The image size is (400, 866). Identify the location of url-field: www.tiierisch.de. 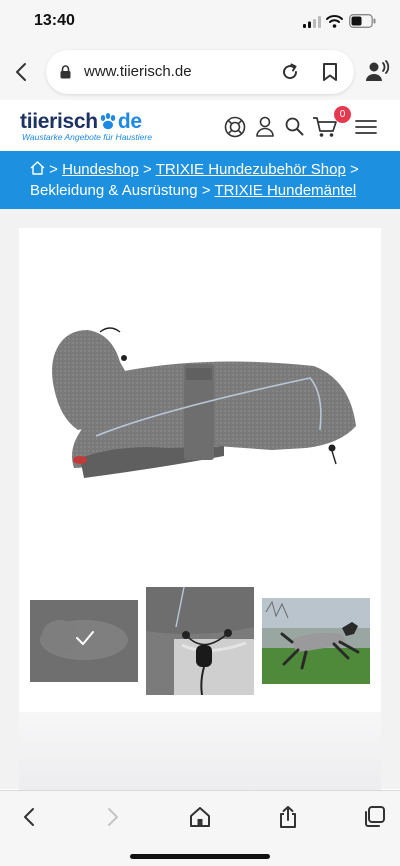
(200, 72).